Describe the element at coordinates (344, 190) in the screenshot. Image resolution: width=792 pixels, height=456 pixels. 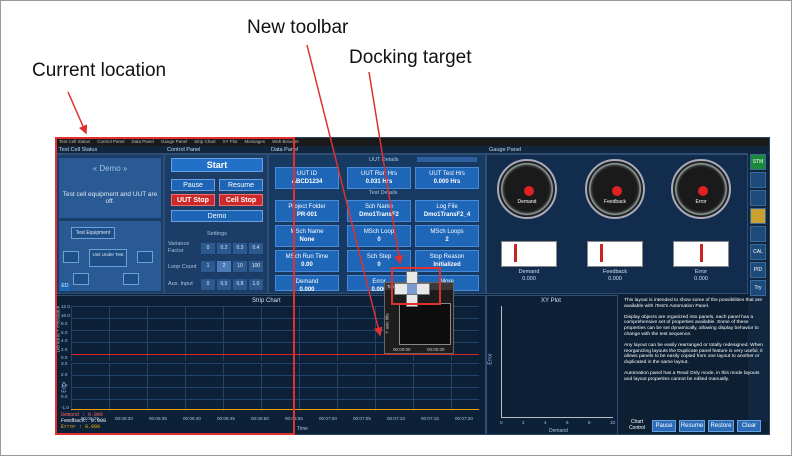
I see `arrow-new-toolbar` at that location.